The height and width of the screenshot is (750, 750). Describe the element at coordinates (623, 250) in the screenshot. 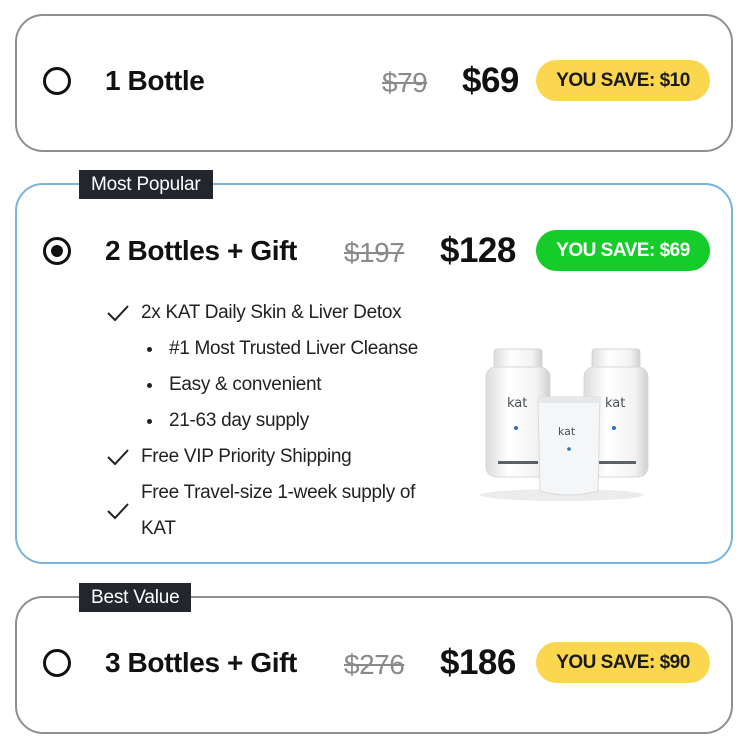

I see `savings-badge: YOU SAVE: $69` at that location.